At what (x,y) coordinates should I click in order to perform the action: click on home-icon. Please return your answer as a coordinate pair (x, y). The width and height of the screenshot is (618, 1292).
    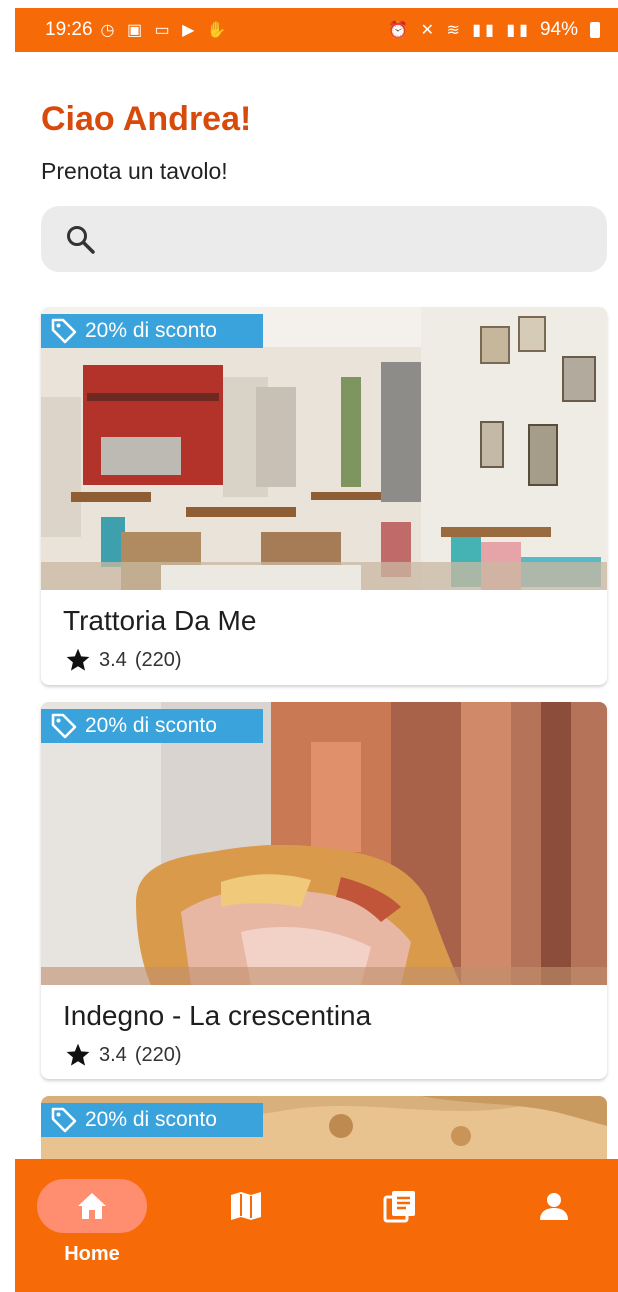
    Looking at the image, I should click on (92, 1206).